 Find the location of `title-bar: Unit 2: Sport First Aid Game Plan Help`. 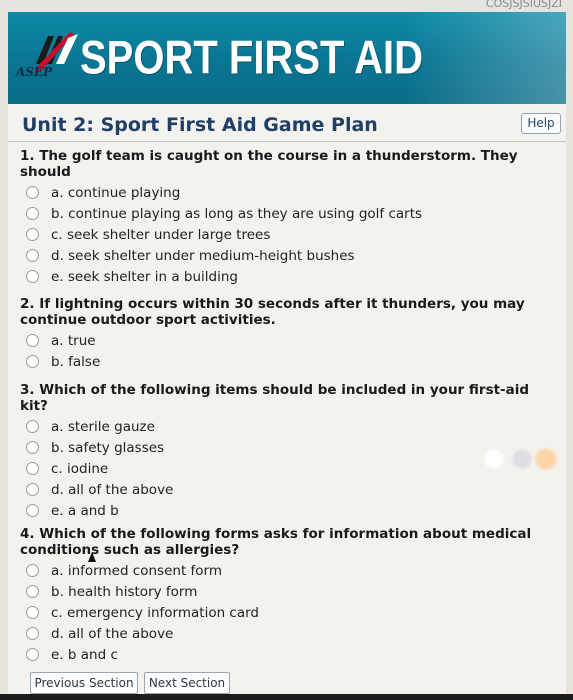

title-bar: Unit 2: Sport First Aid Game Plan Help is located at coordinates (287, 123).